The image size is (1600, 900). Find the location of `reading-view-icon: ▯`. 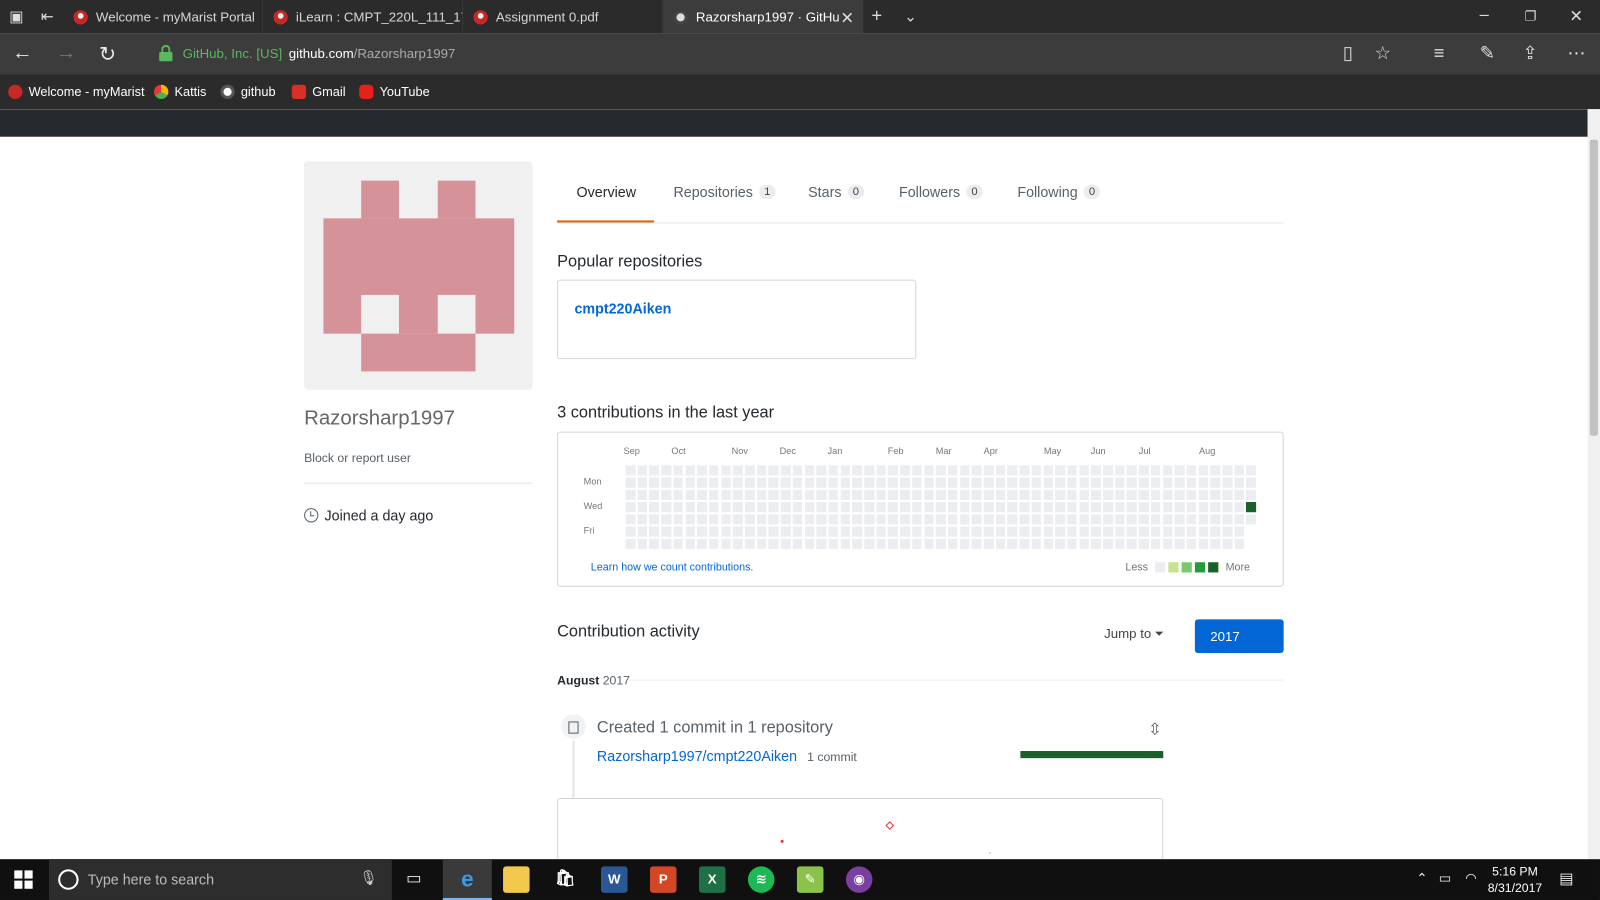

reading-view-icon: ▯ is located at coordinates (1348, 53).